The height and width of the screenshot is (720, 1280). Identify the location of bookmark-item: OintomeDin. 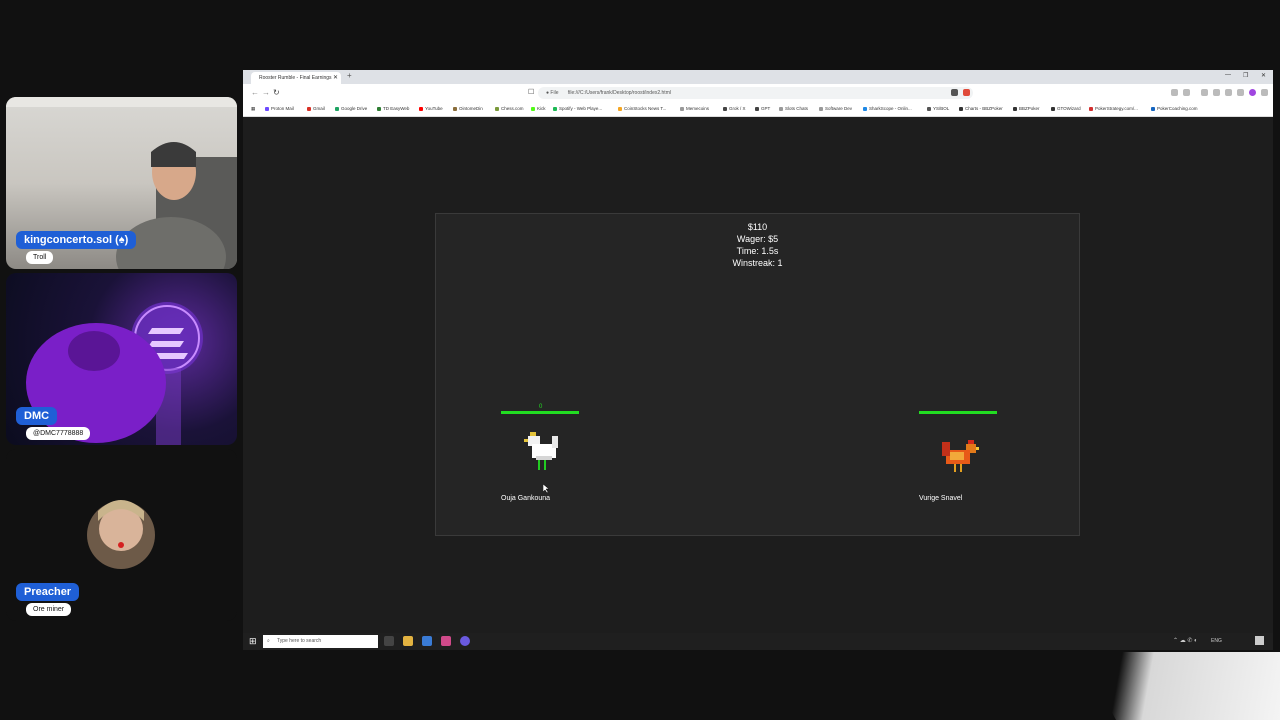
(468, 108).